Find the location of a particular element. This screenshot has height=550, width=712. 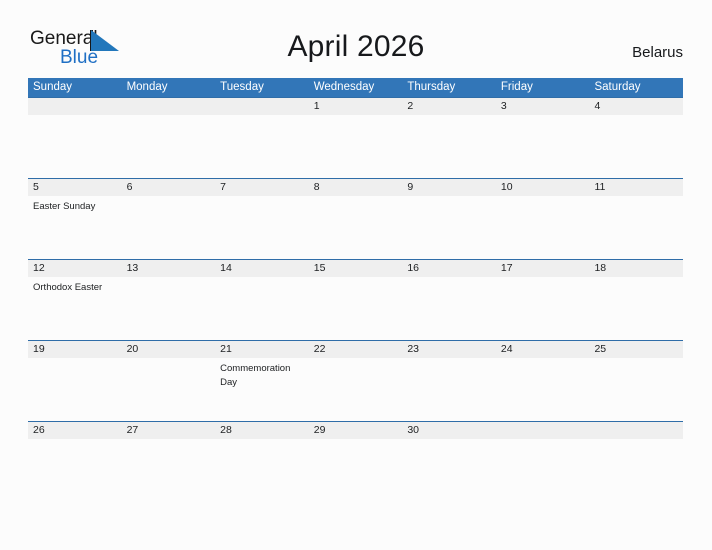

calendar-week-row: 5 6 7 8 9 10 11 Easter Sunday is located at coordinates (355, 218).